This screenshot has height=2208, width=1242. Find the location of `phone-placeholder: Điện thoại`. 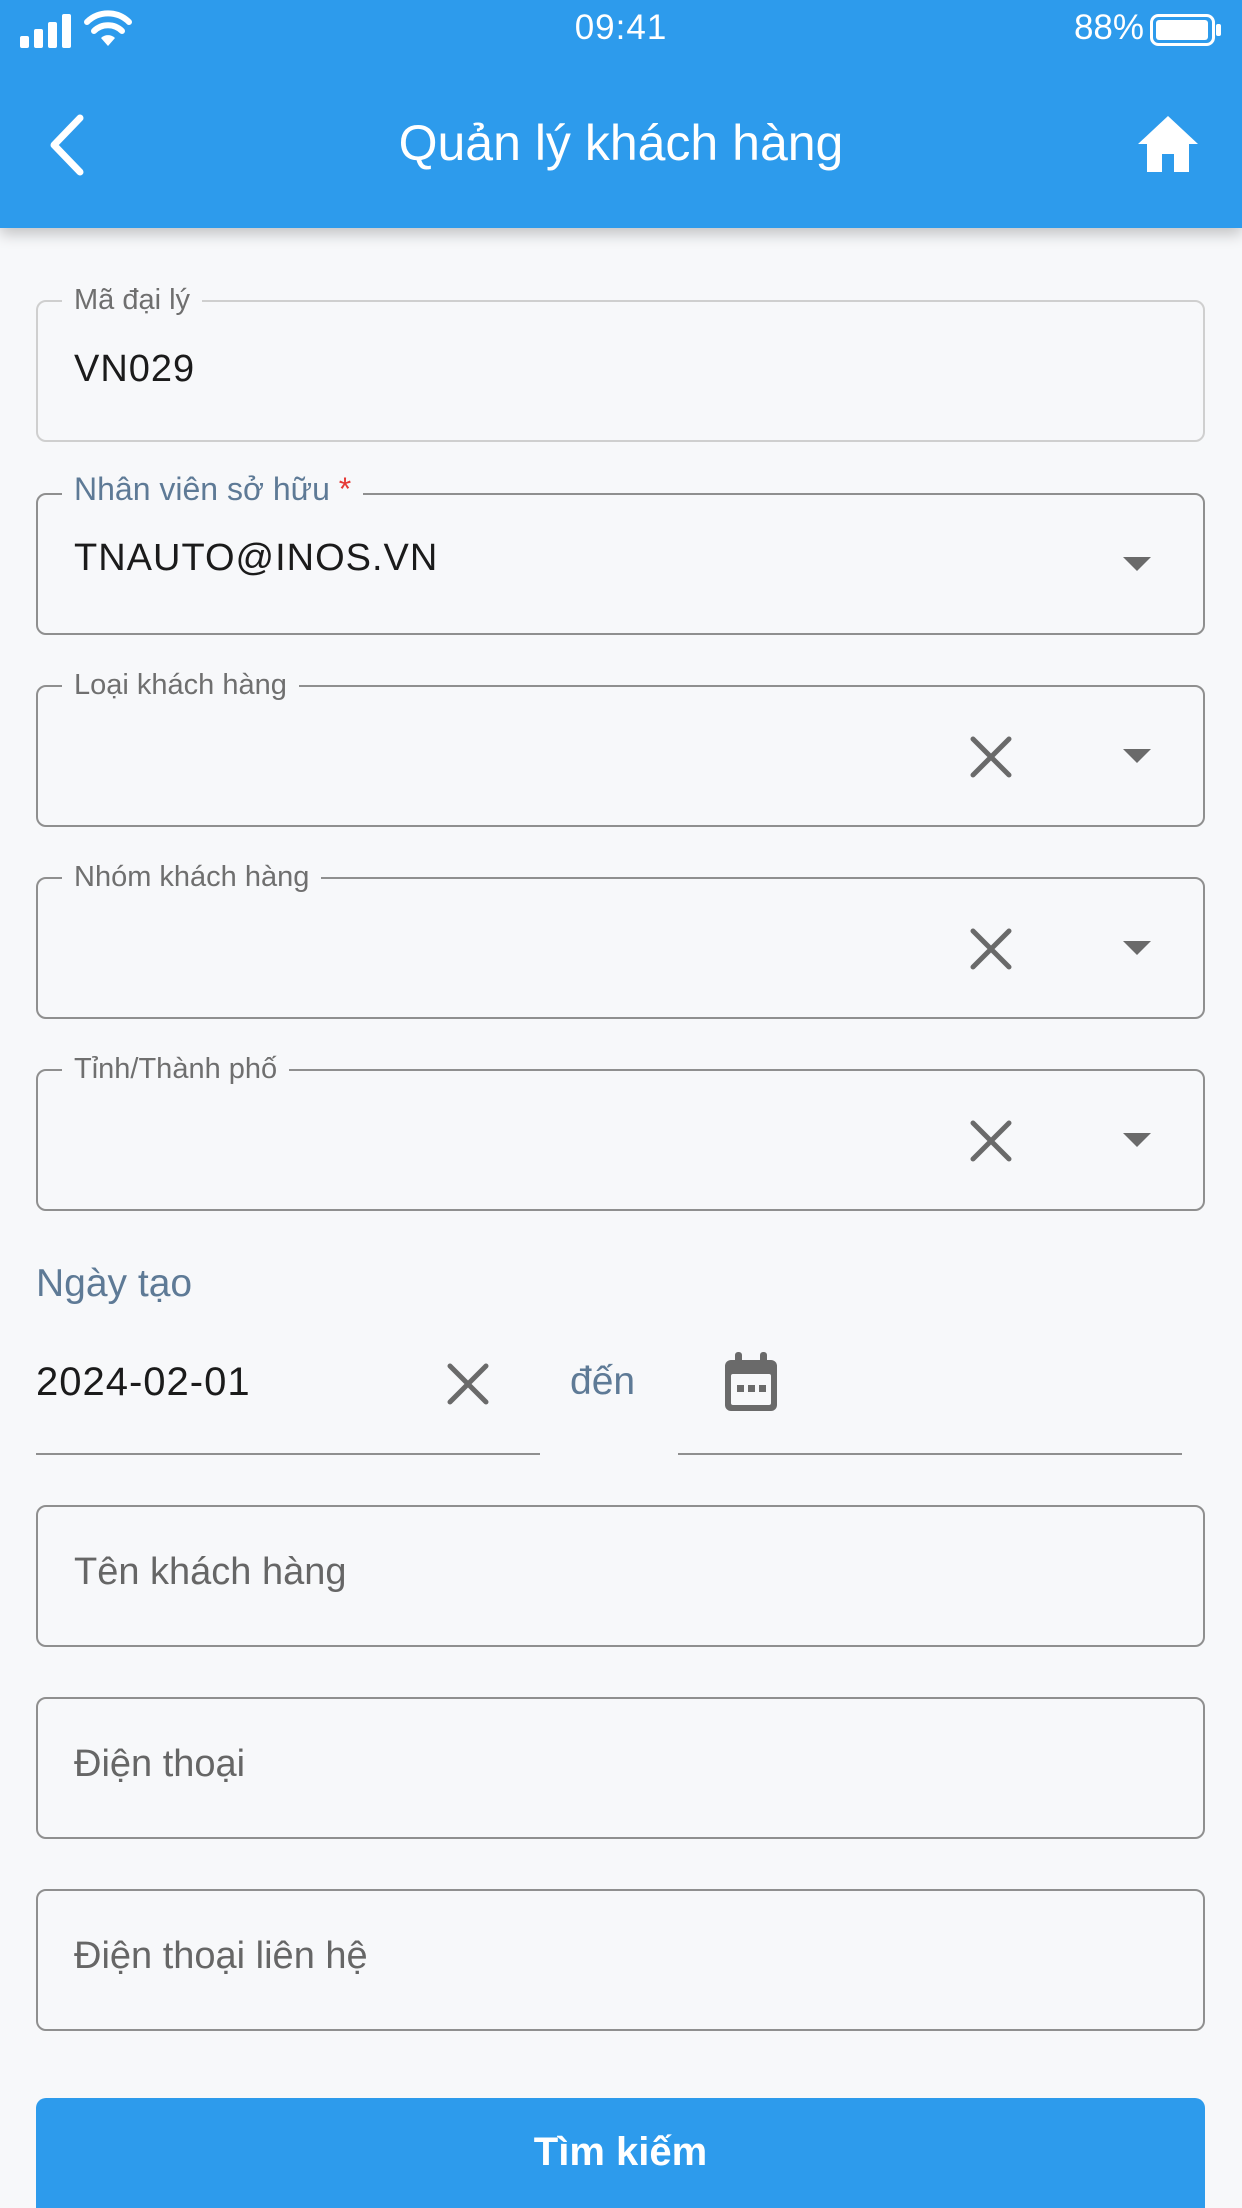

phone-placeholder: Điện thoại is located at coordinates (160, 1764).